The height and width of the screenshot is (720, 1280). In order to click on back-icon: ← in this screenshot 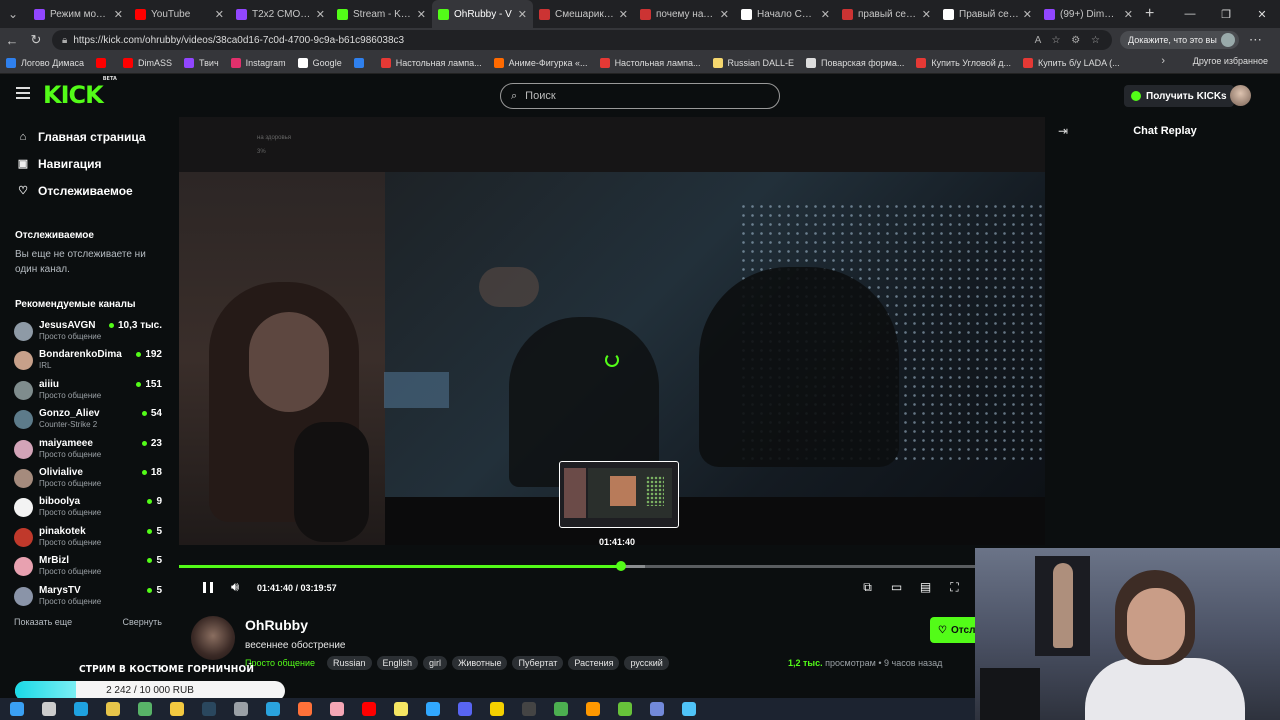, I will do `click(12, 40)`.